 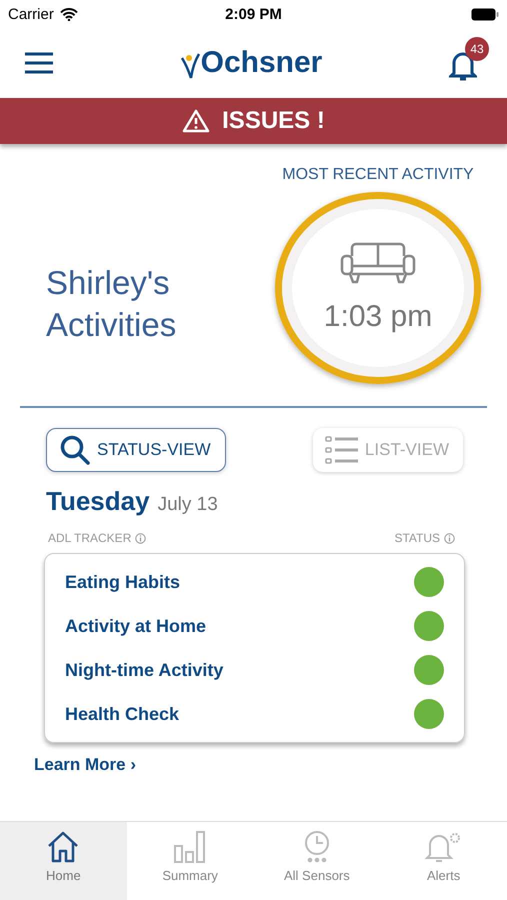 I want to click on clock-time: 2:09 PM, so click(x=253, y=14).